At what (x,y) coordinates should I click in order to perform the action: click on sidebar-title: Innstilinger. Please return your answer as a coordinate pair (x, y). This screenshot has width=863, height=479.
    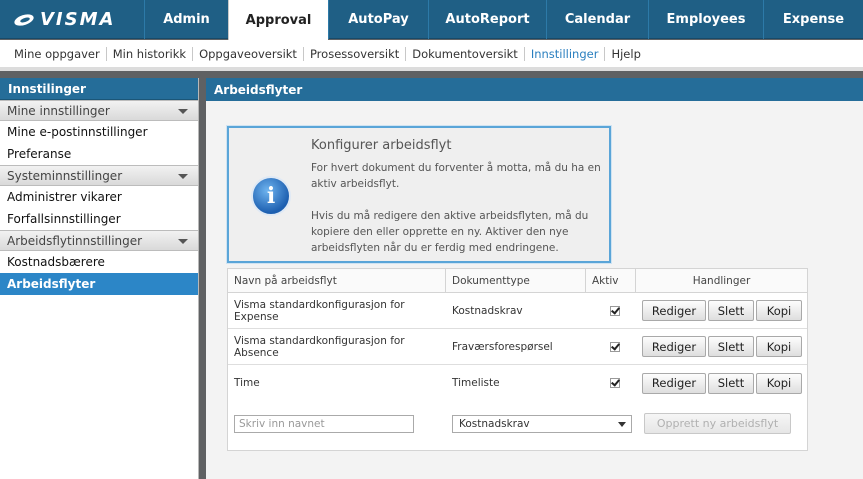
    Looking at the image, I should click on (99, 89).